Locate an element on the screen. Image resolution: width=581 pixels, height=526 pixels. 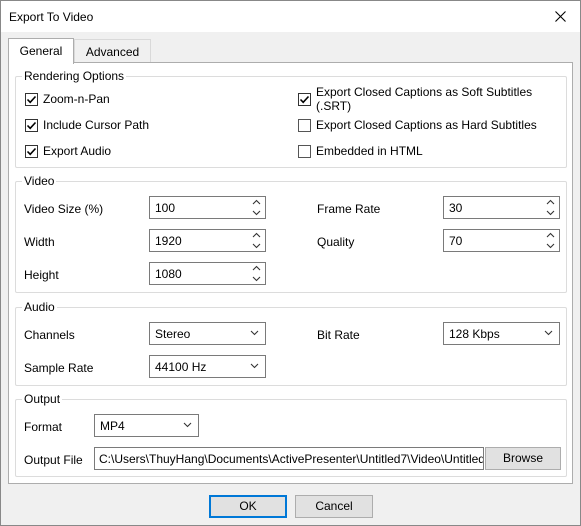
include-cursor-path-label: Include Cursor Path is located at coordinates (96, 125).